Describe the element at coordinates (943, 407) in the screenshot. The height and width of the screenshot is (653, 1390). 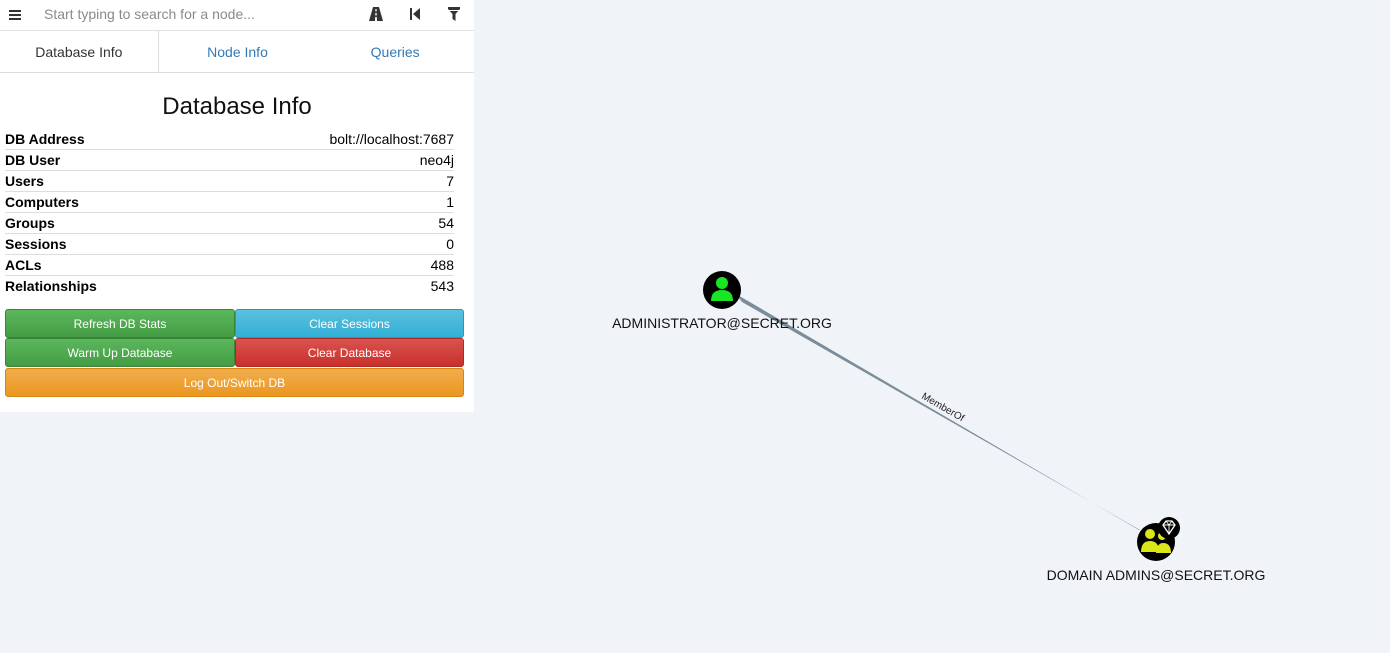
I see `edge-label-memberof: MemberOf` at that location.